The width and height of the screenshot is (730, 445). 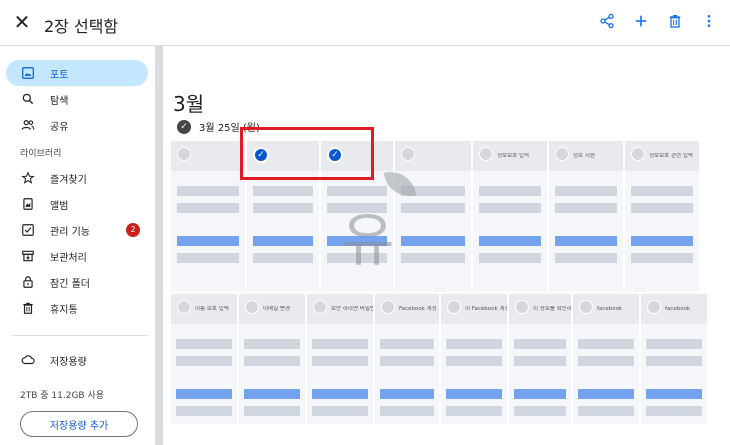 What do you see at coordinates (671, 156) in the screenshot?
I see `thumbnail-caption: 정보보호 관련 입력` at bounding box center [671, 156].